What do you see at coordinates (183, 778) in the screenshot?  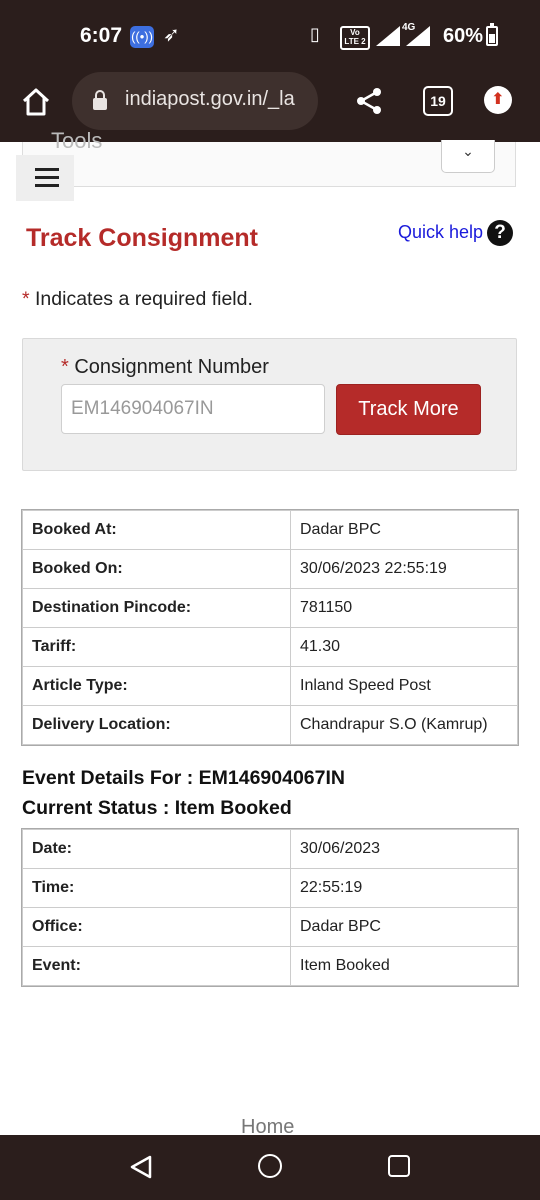 I see `event-details-heading: Event Details For : EM146904067IN` at bounding box center [183, 778].